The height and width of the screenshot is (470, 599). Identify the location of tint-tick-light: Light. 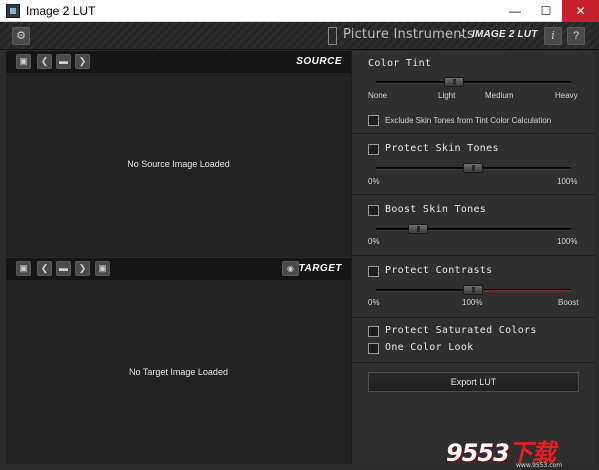
(447, 95).